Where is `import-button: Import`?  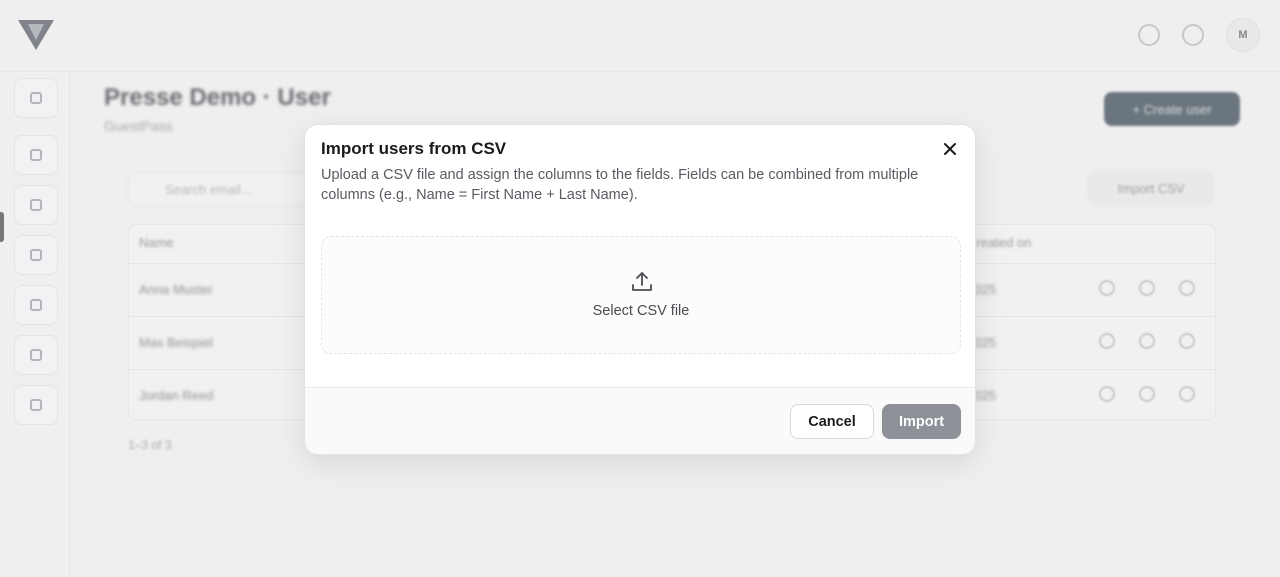 import-button: Import is located at coordinates (921, 421).